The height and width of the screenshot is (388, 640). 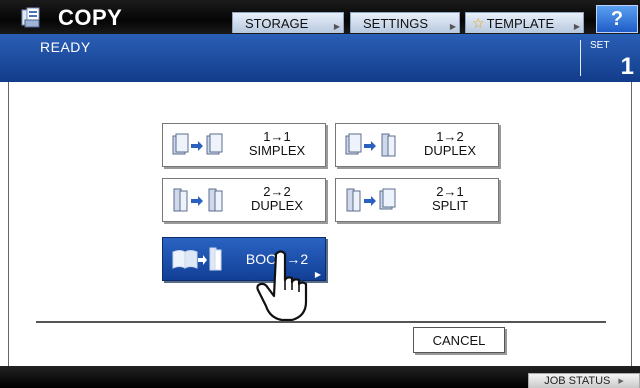 I want to click on cancel-button: CANCEL, so click(x=459, y=340).